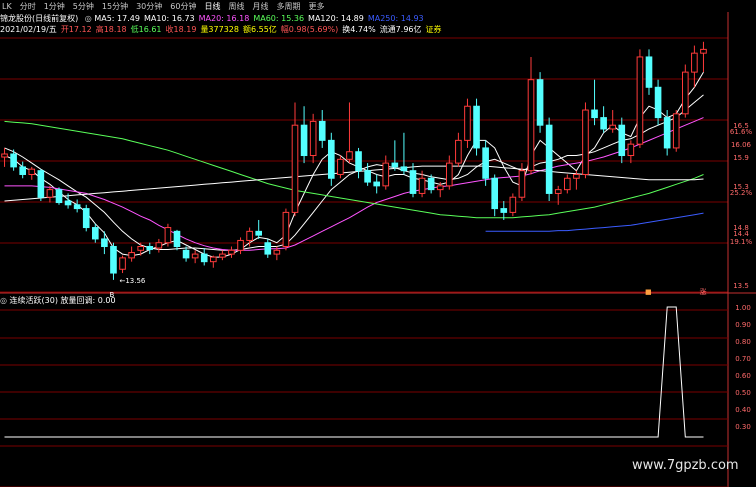  I want to click on price-axis-label: 15.9, so click(741, 158).